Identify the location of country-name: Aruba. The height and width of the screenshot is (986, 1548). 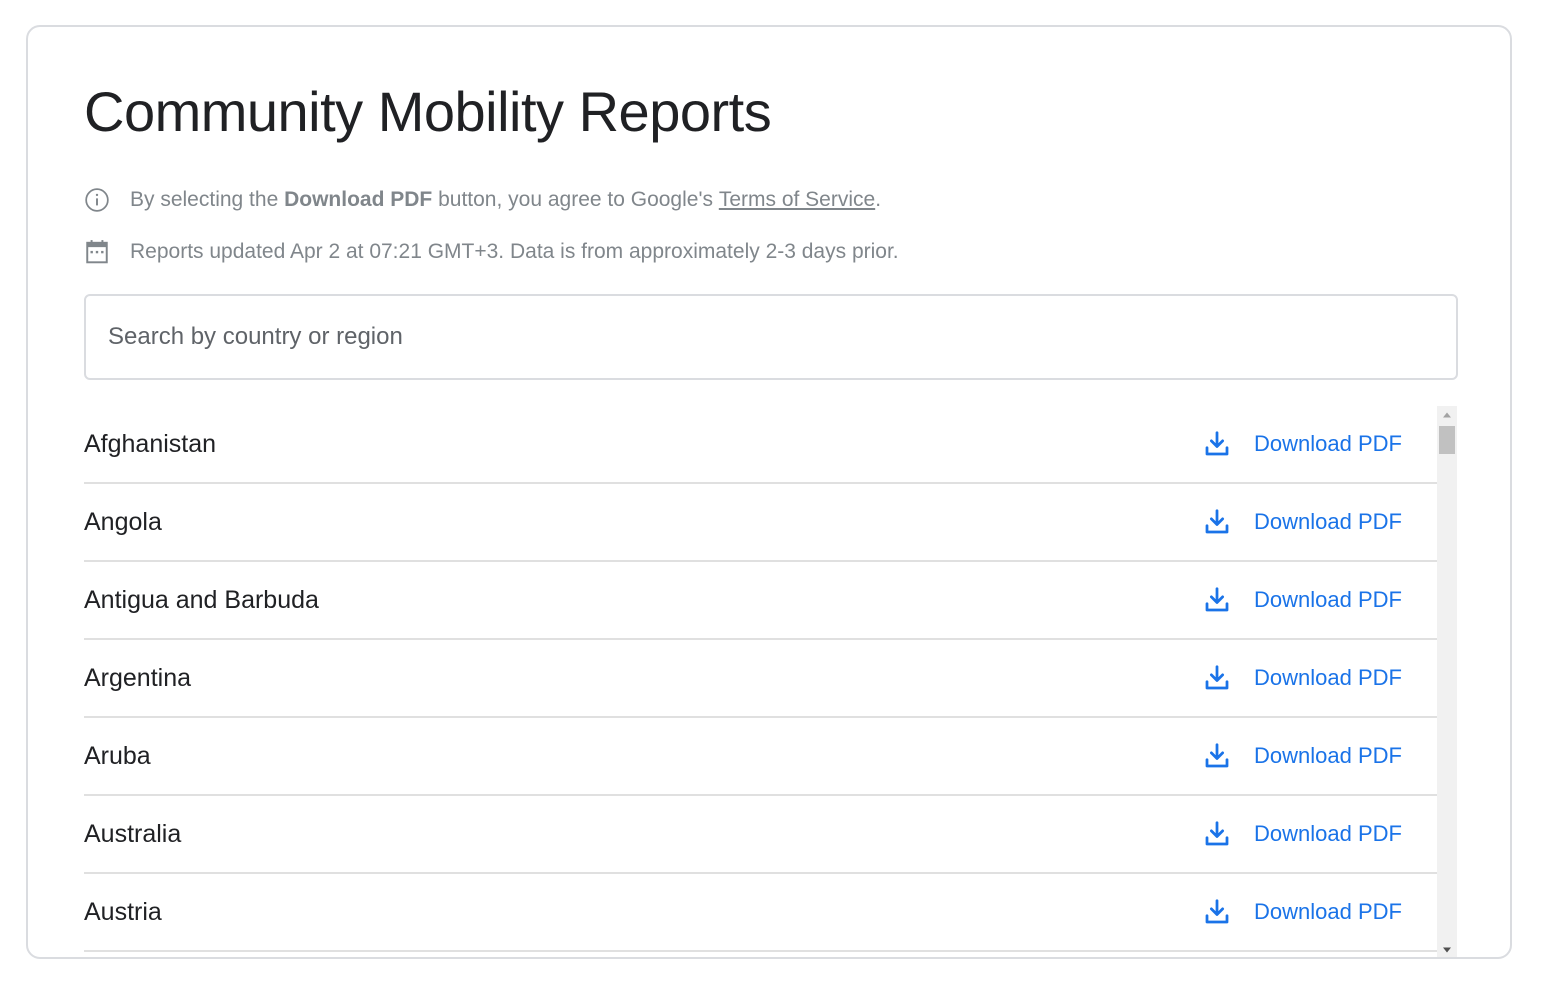
(117, 756).